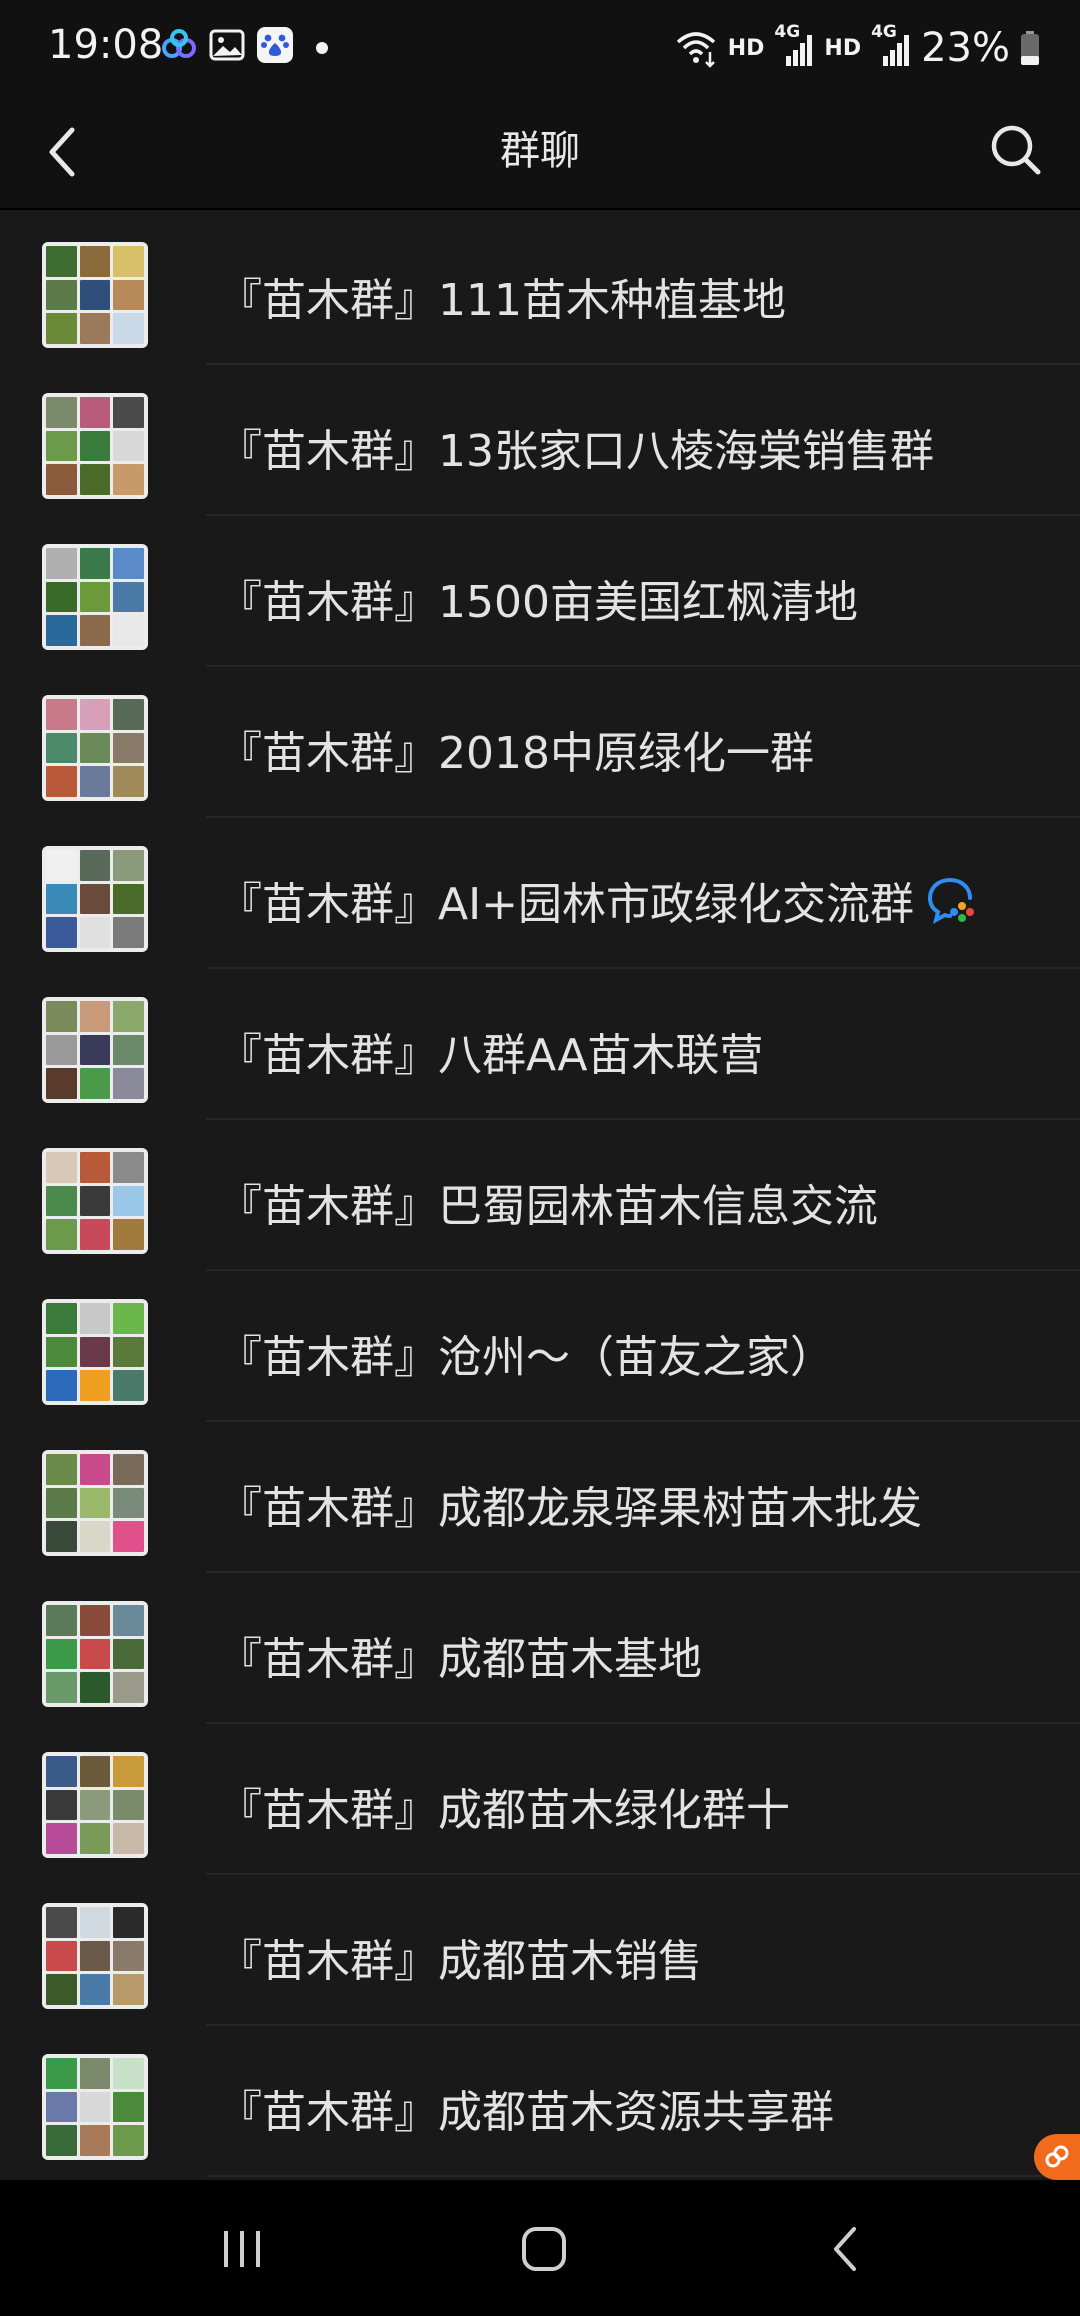  What do you see at coordinates (504, 1806) in the screenshot?
I see `group-name: 『苗木群』成都苗木绿化群十` at bounding box center [504, 1806].